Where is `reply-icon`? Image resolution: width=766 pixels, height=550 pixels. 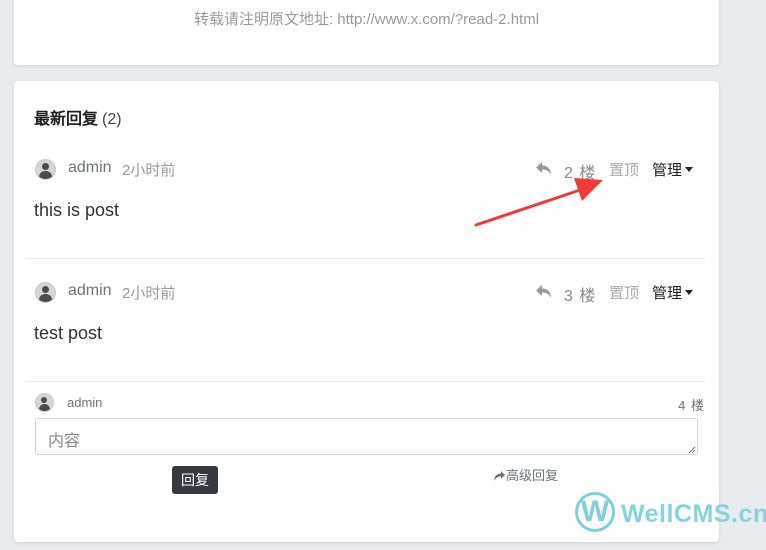
reply-icon is located at coordinates (544, 291).